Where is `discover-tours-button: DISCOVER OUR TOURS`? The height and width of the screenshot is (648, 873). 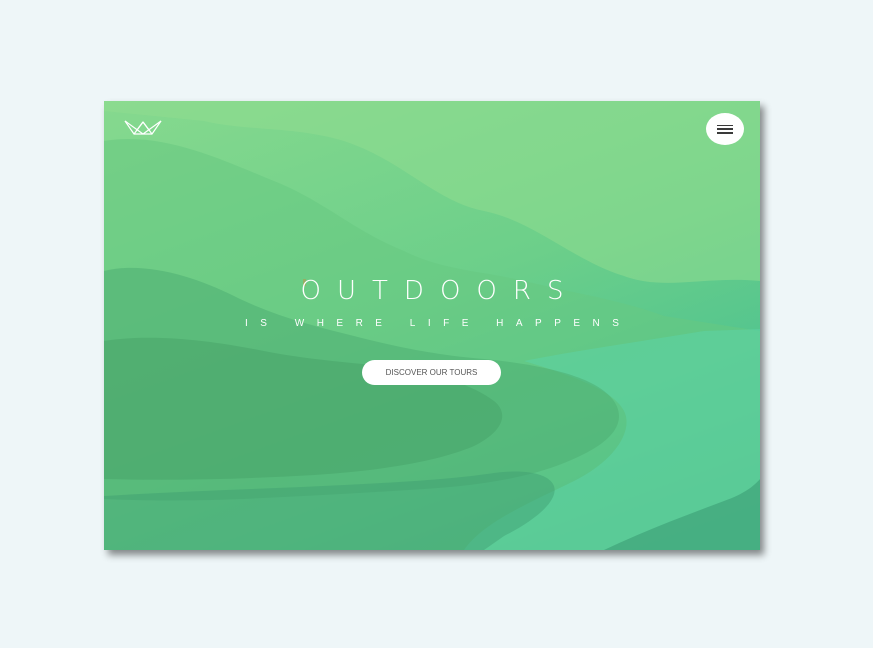
discover-tours-button: DISCOVER OUR TOURS is located at coordinates (431, 372).